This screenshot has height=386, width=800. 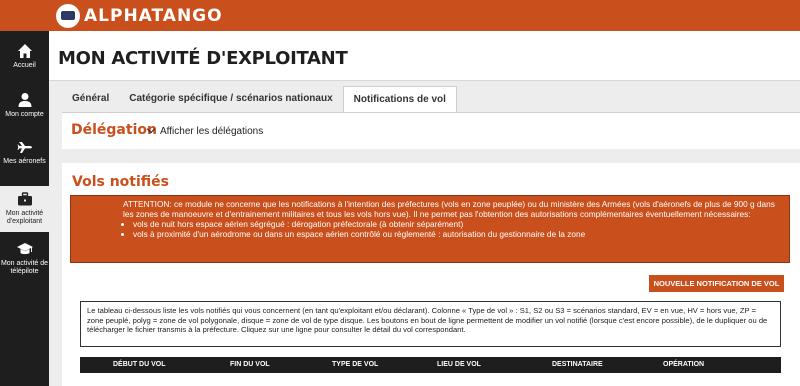 What do you see at coordinates (24, 271) in the screenshot?
I see `sidebar-item-label-line2: télépilote` at bounding box center [24, 271].